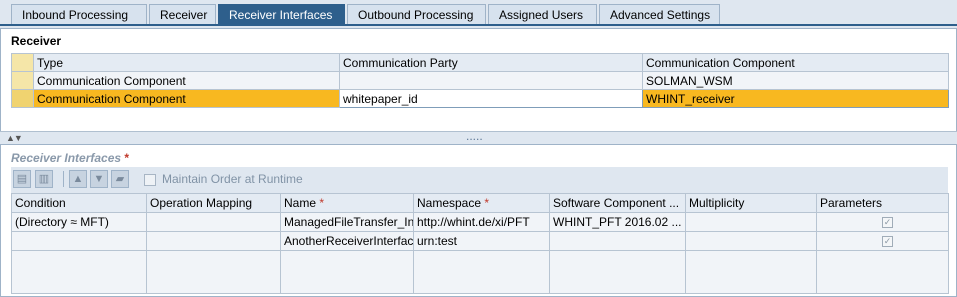 This screenshot has width=957, height=297. I want to click on cell-name: ManagedFileTransfer_Inb, so click(347, 222).